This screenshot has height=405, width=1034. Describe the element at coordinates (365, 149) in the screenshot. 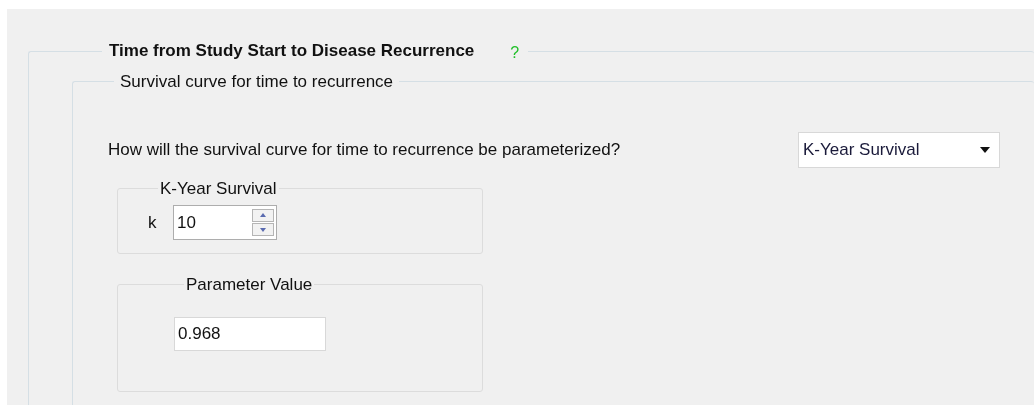

I see `question-label: How will the survival curve for time to recurrence be parameterized?` at that location.